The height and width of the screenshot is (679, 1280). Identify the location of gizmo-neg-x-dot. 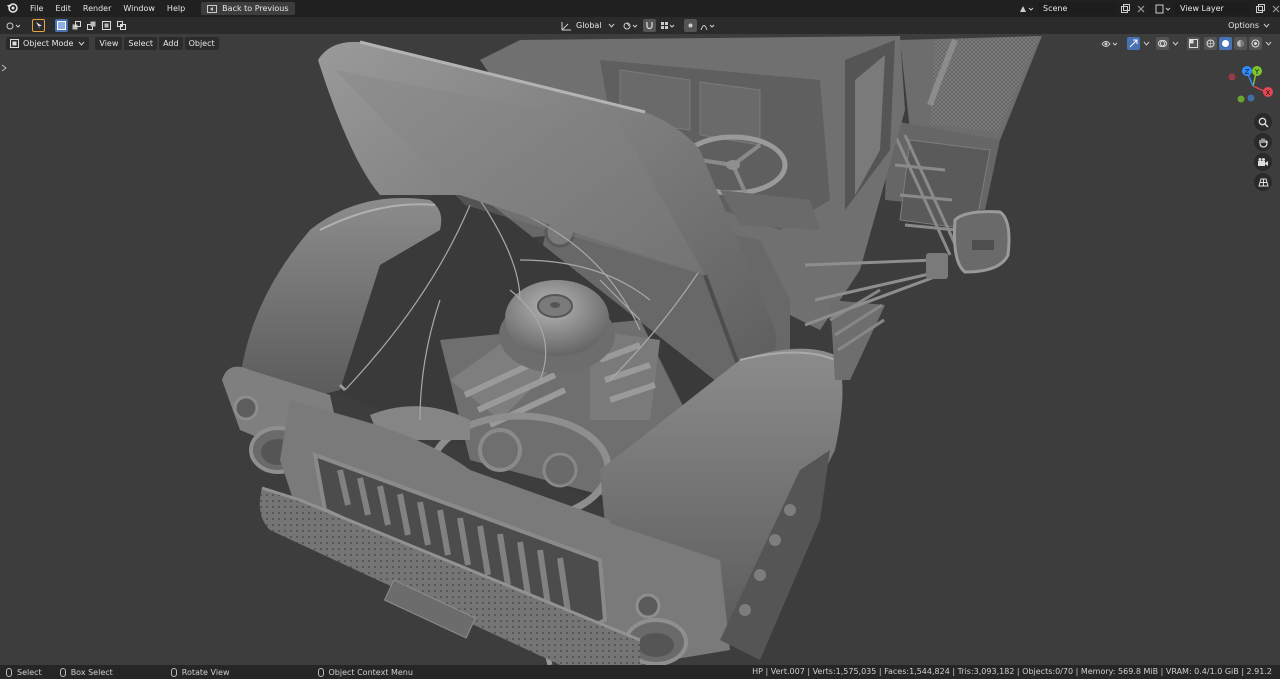
(1232, 77).